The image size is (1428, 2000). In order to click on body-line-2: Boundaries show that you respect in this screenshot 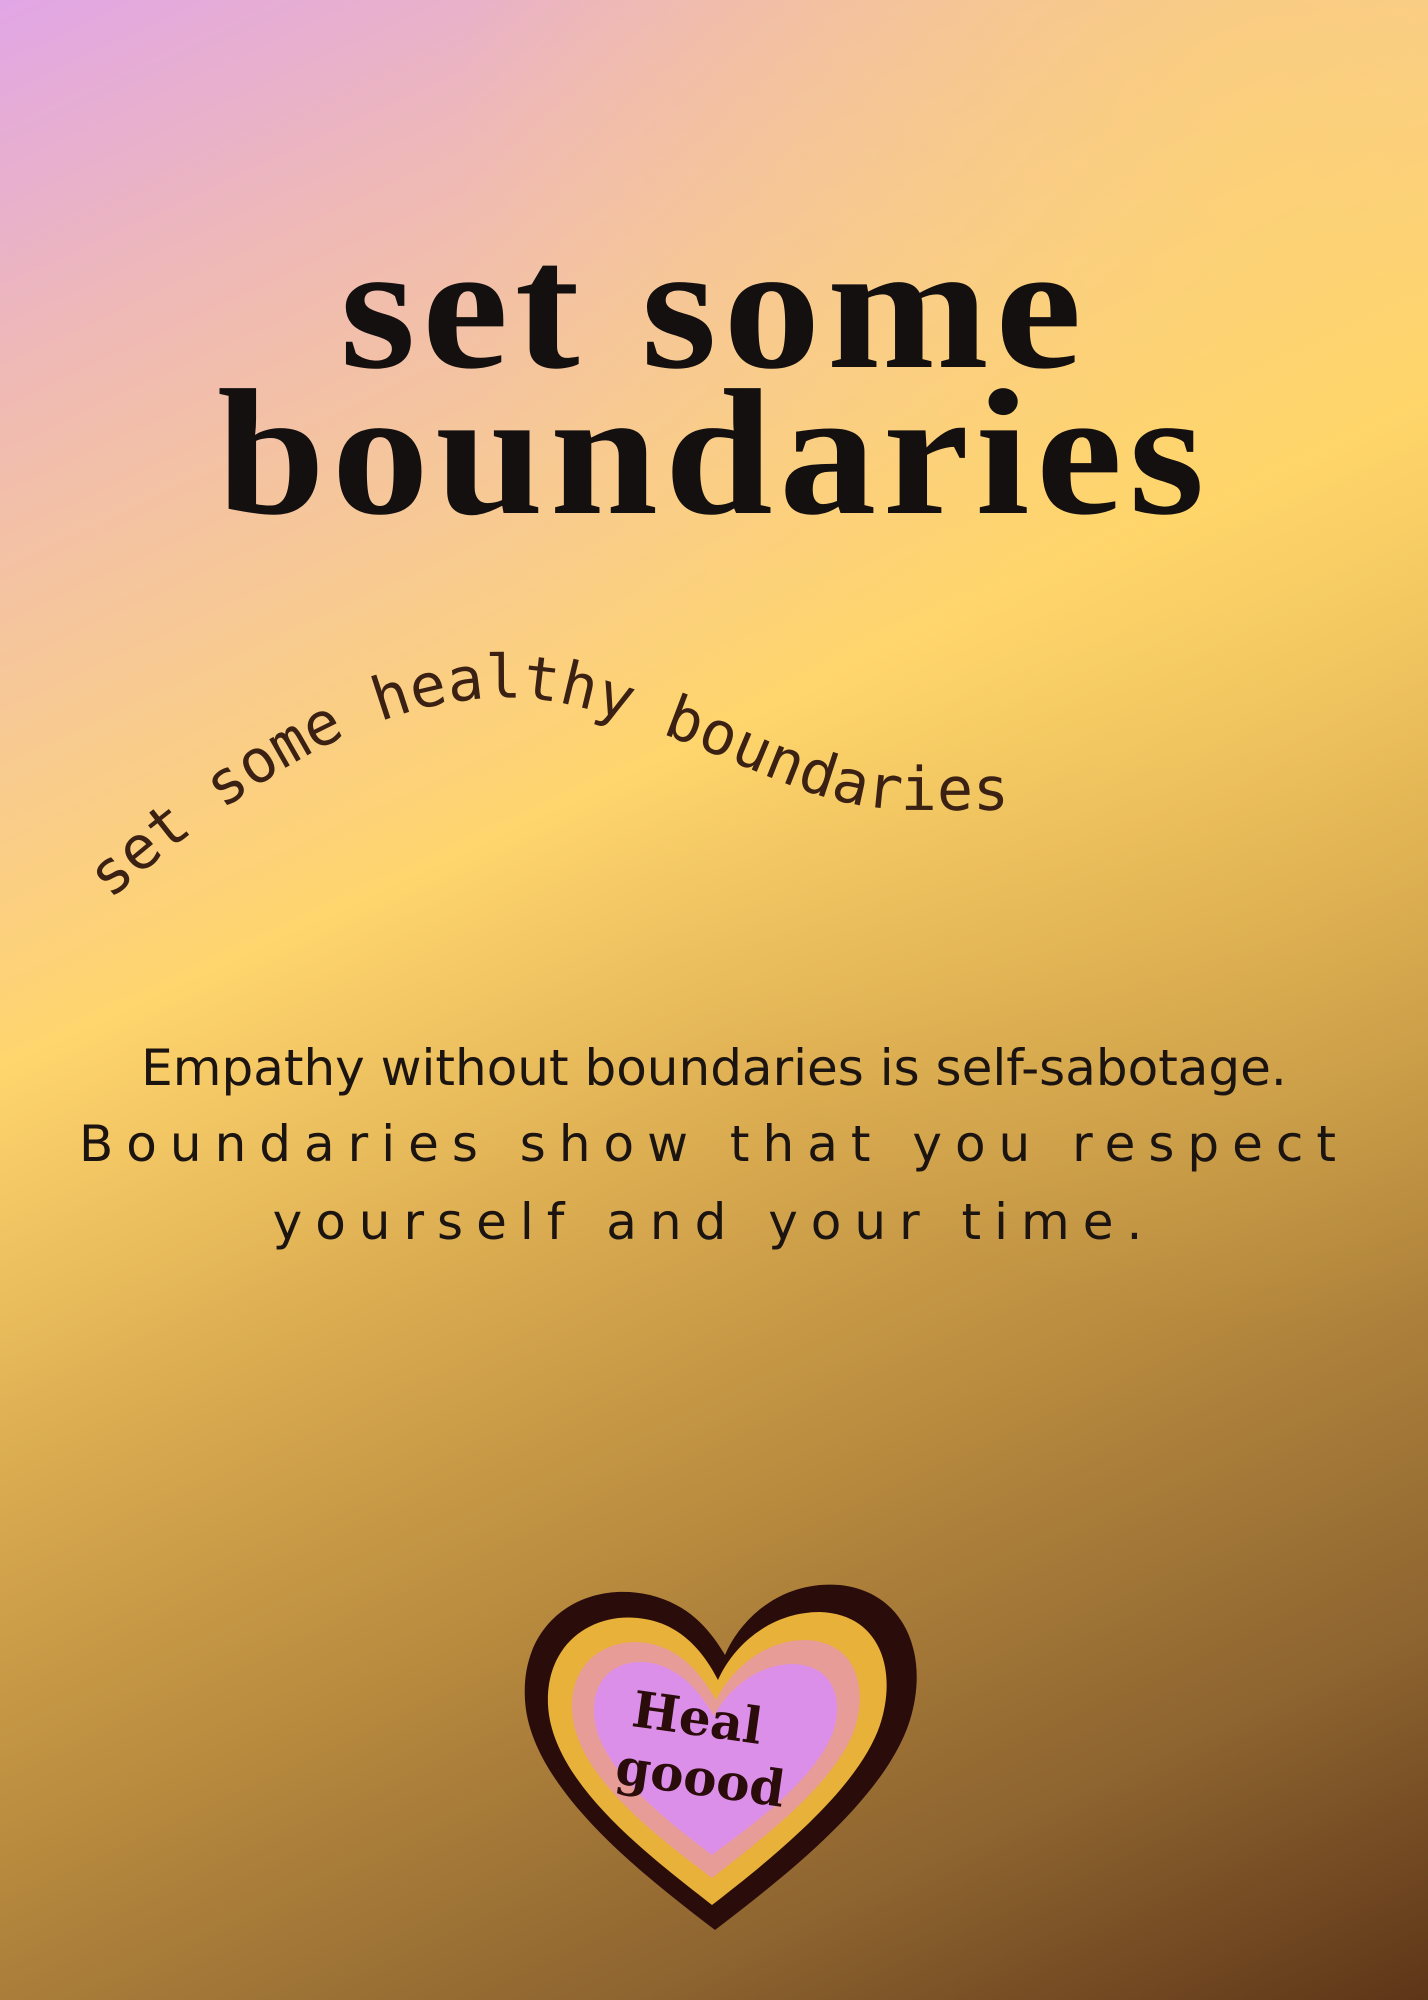, I will do `click(714, 1144)`.